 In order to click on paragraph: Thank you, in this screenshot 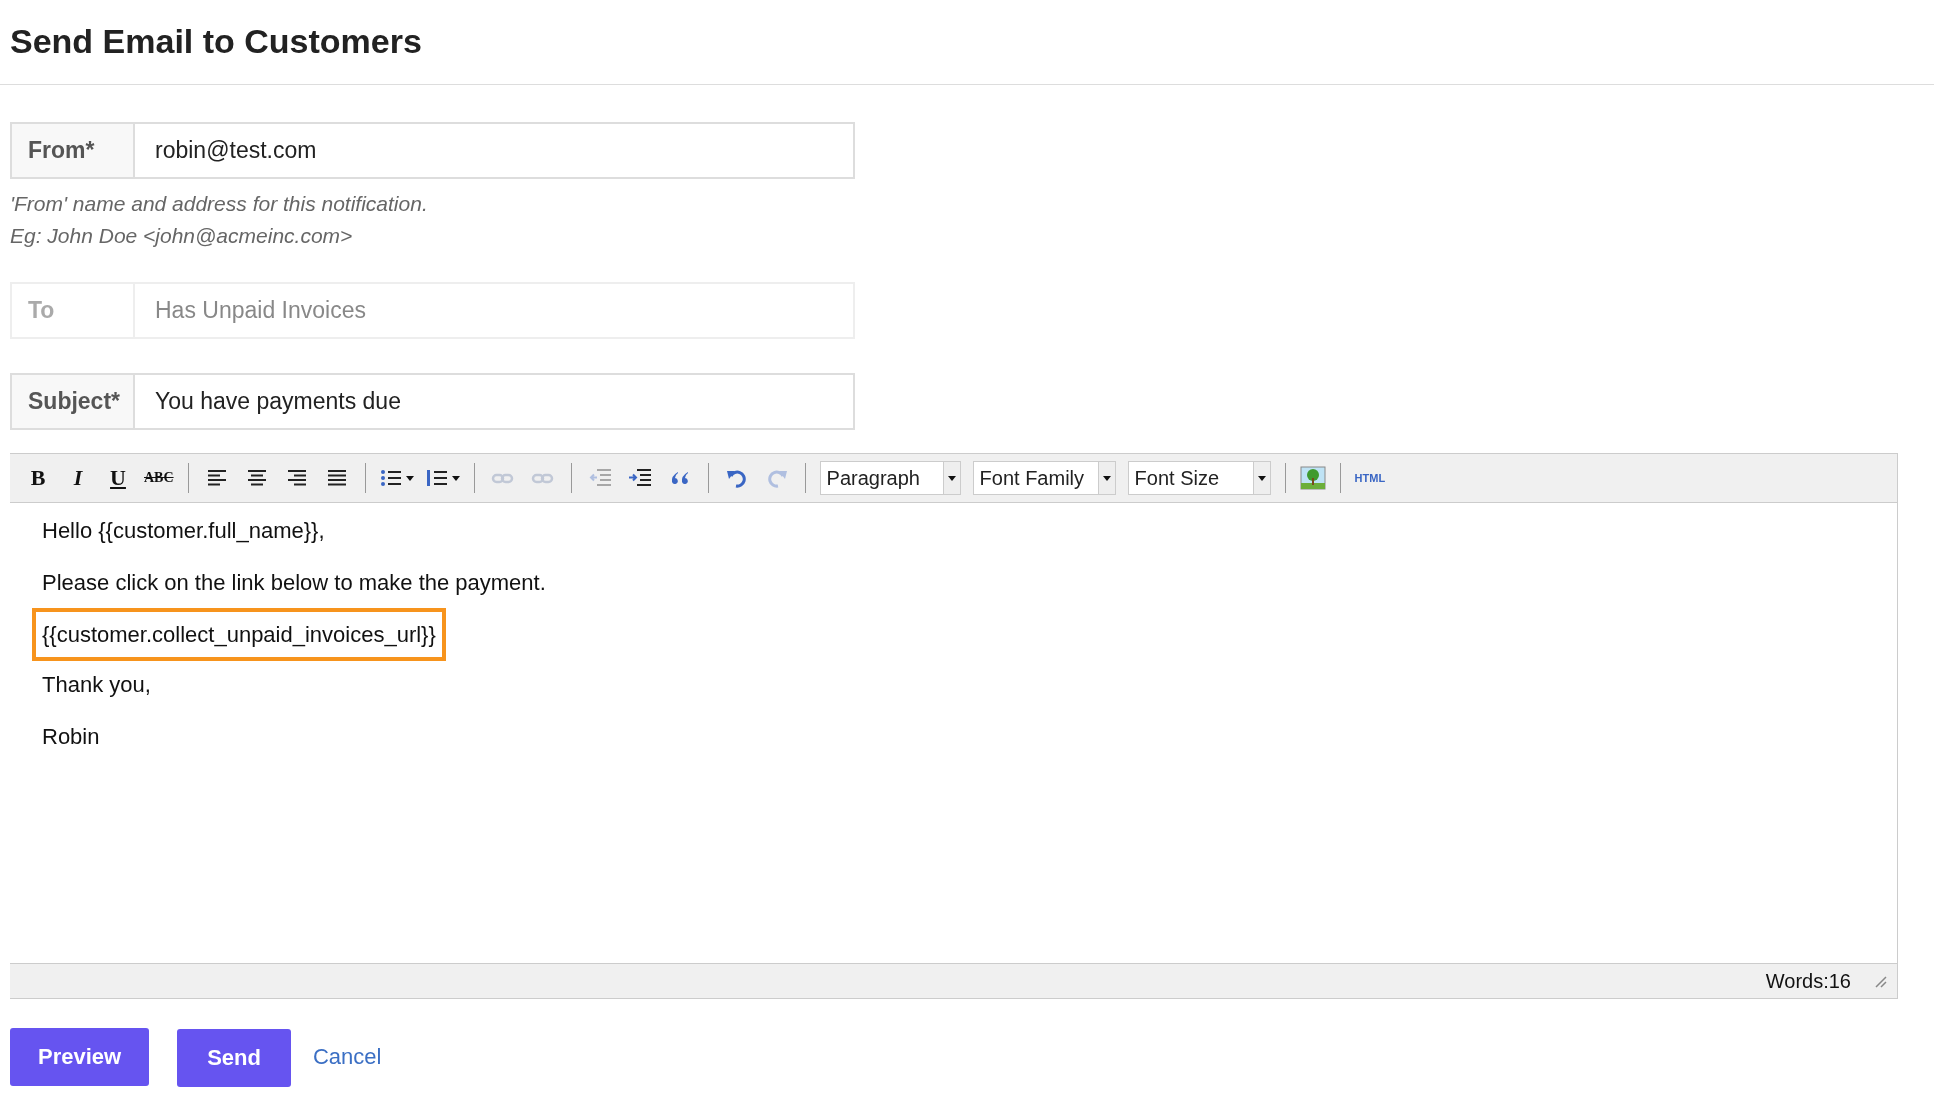, I will do `click(97, 684)`.